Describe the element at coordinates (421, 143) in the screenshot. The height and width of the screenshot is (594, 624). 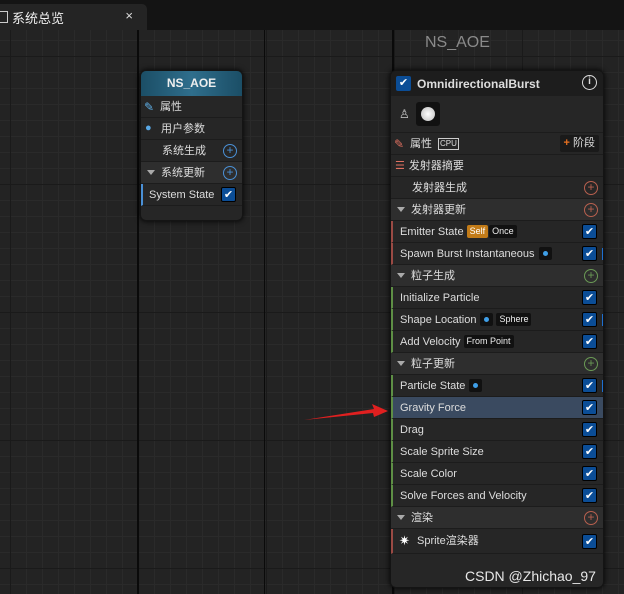
I see `props-label: 属性` at that location.